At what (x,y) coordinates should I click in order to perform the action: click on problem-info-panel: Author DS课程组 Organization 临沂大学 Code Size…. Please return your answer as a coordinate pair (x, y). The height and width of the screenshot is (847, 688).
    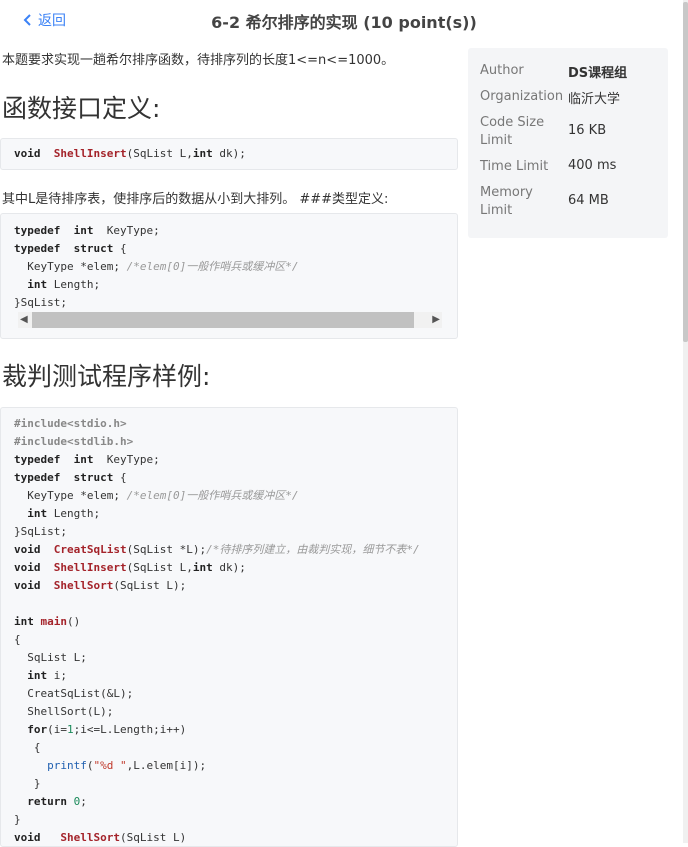
    Looking at the image, I should click on (568, 143).